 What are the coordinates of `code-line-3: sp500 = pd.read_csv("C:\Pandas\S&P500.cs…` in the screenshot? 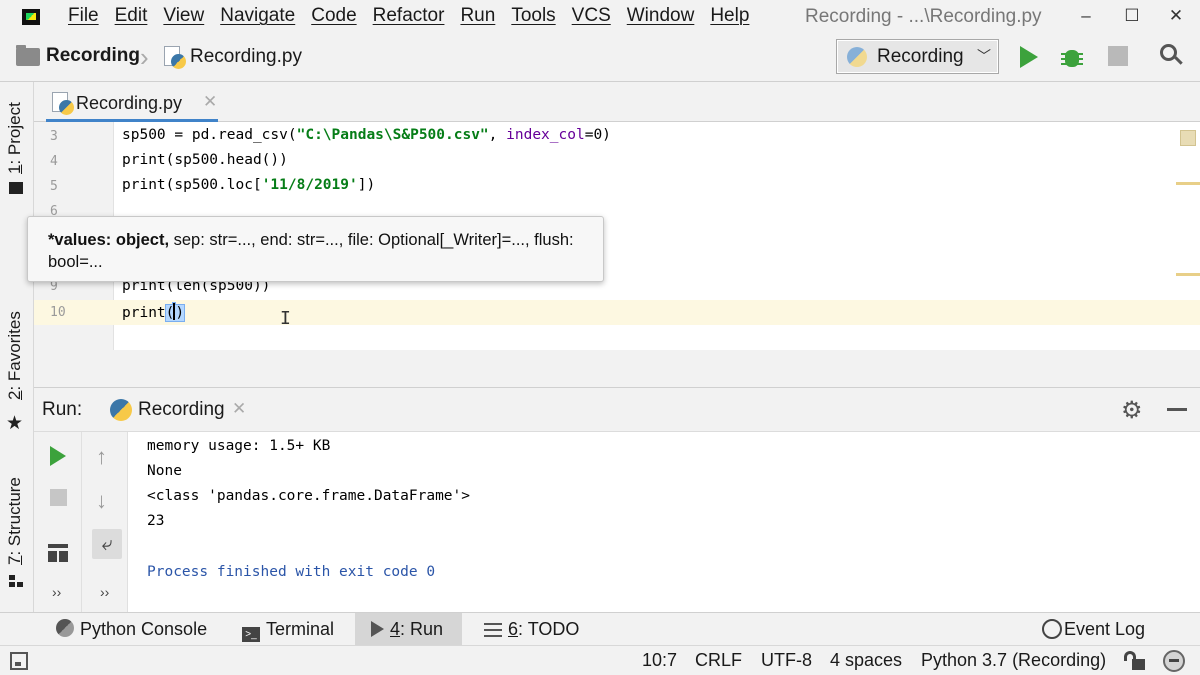 It's located at (366, 135).